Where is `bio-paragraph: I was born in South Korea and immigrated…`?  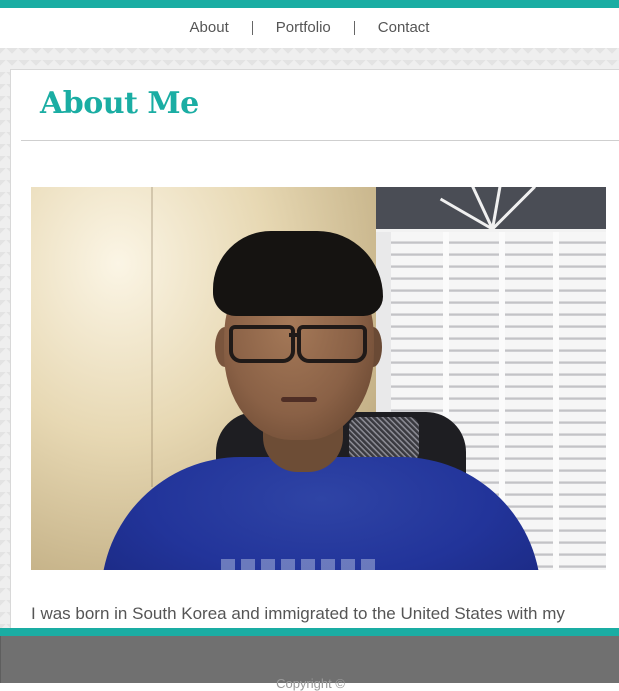
bio-paragraph: I was born in South Korea and immigrated… is located at coordinates (298, 613).